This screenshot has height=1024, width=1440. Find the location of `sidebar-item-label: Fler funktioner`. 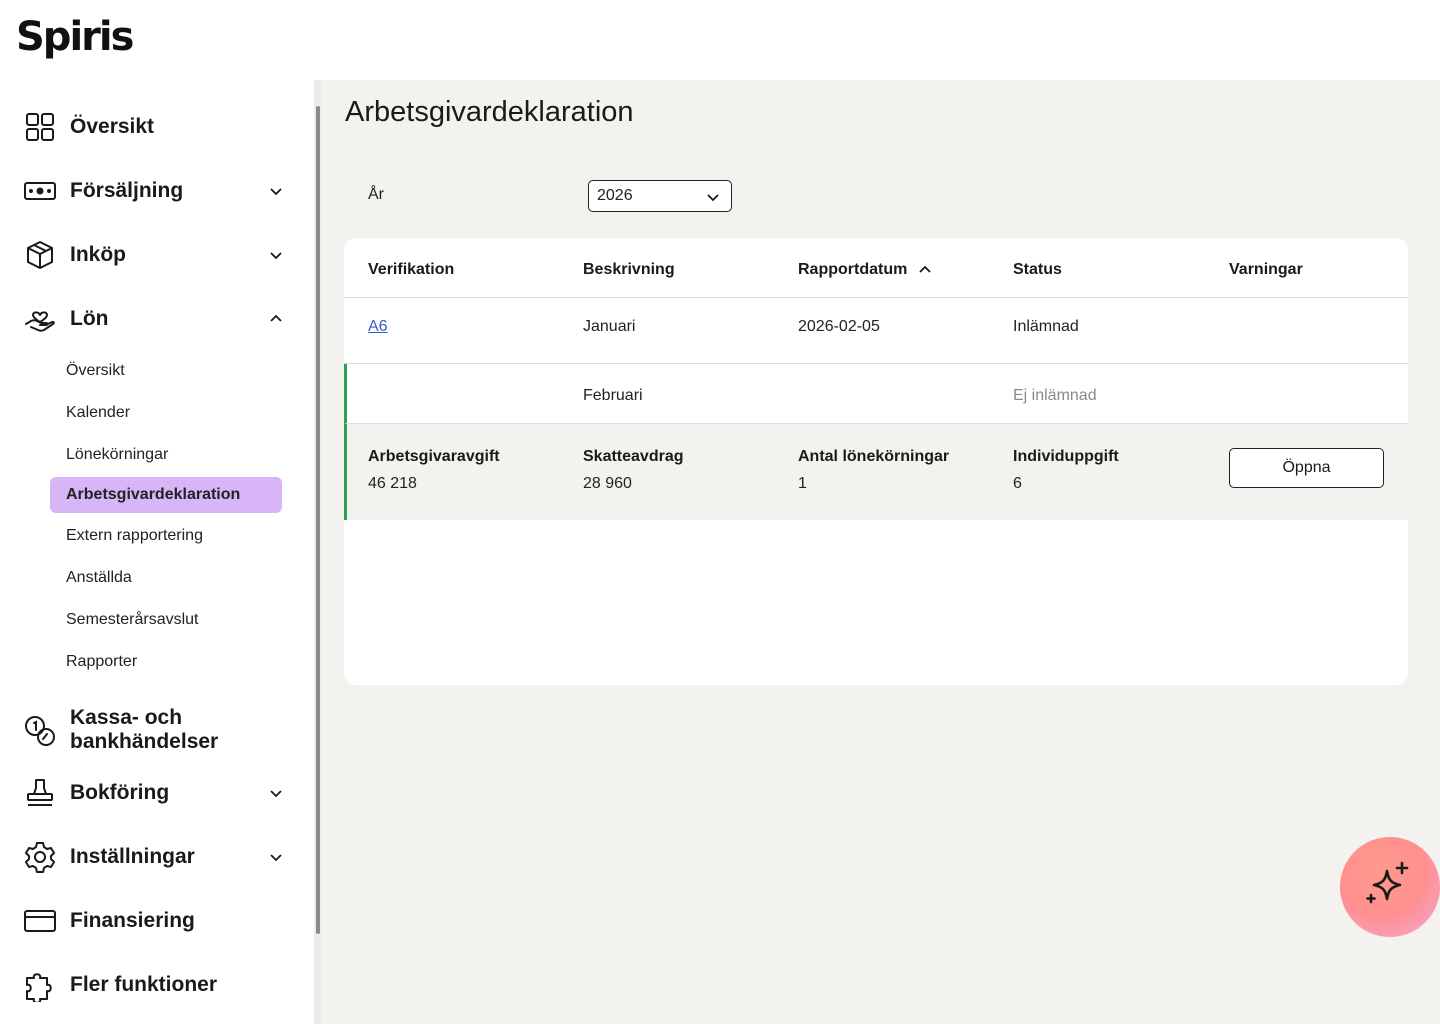

sidebar-item-label: Fler funktioner is located at coordinates (144, 984).